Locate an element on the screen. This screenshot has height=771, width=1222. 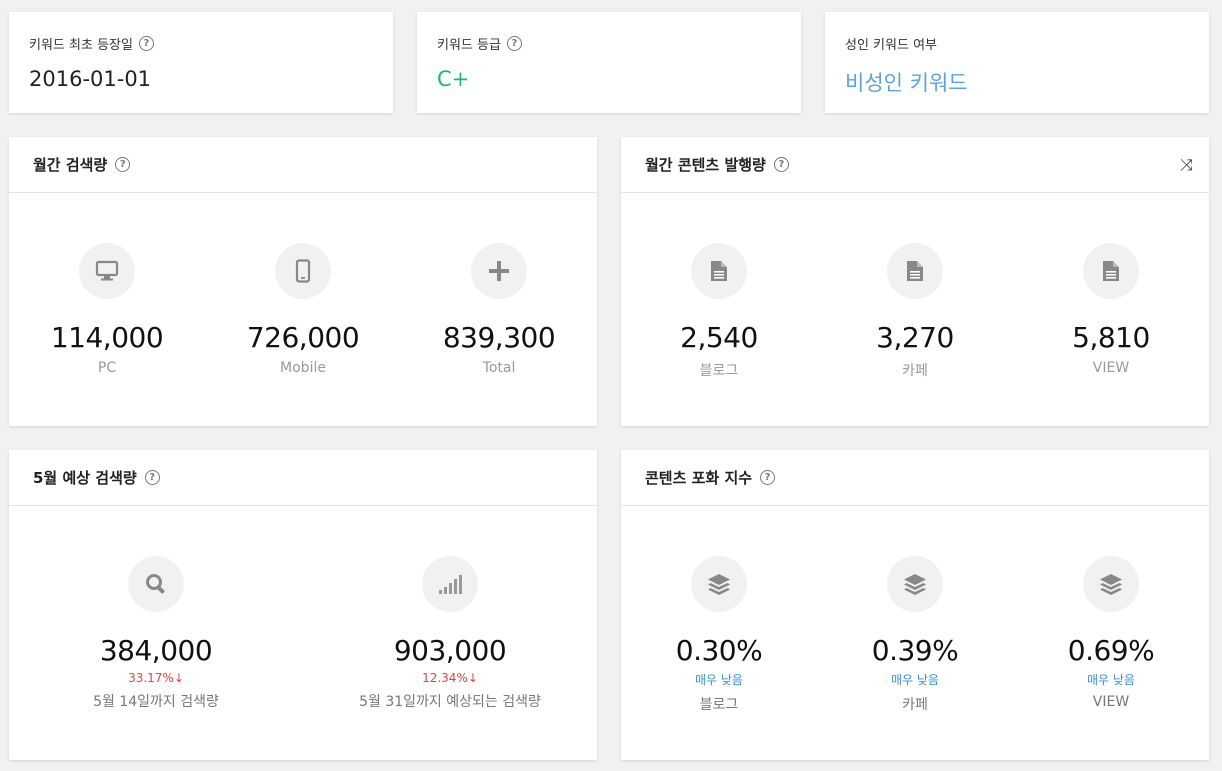
card-first-appear: 키워드 최초 등장일 ? 2016-01-01 is located at coordinates (201, 62).